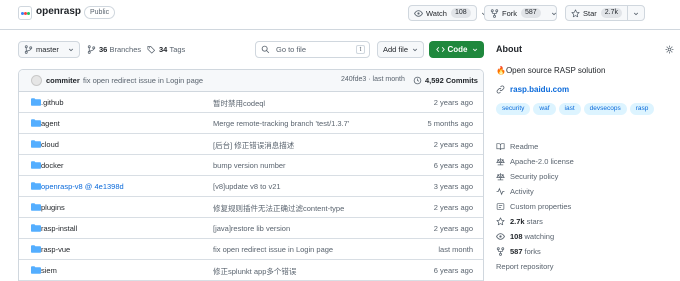 This screenshot has width=680, height=281. I want to click on file-name: rasp-install, so click(59, 228).